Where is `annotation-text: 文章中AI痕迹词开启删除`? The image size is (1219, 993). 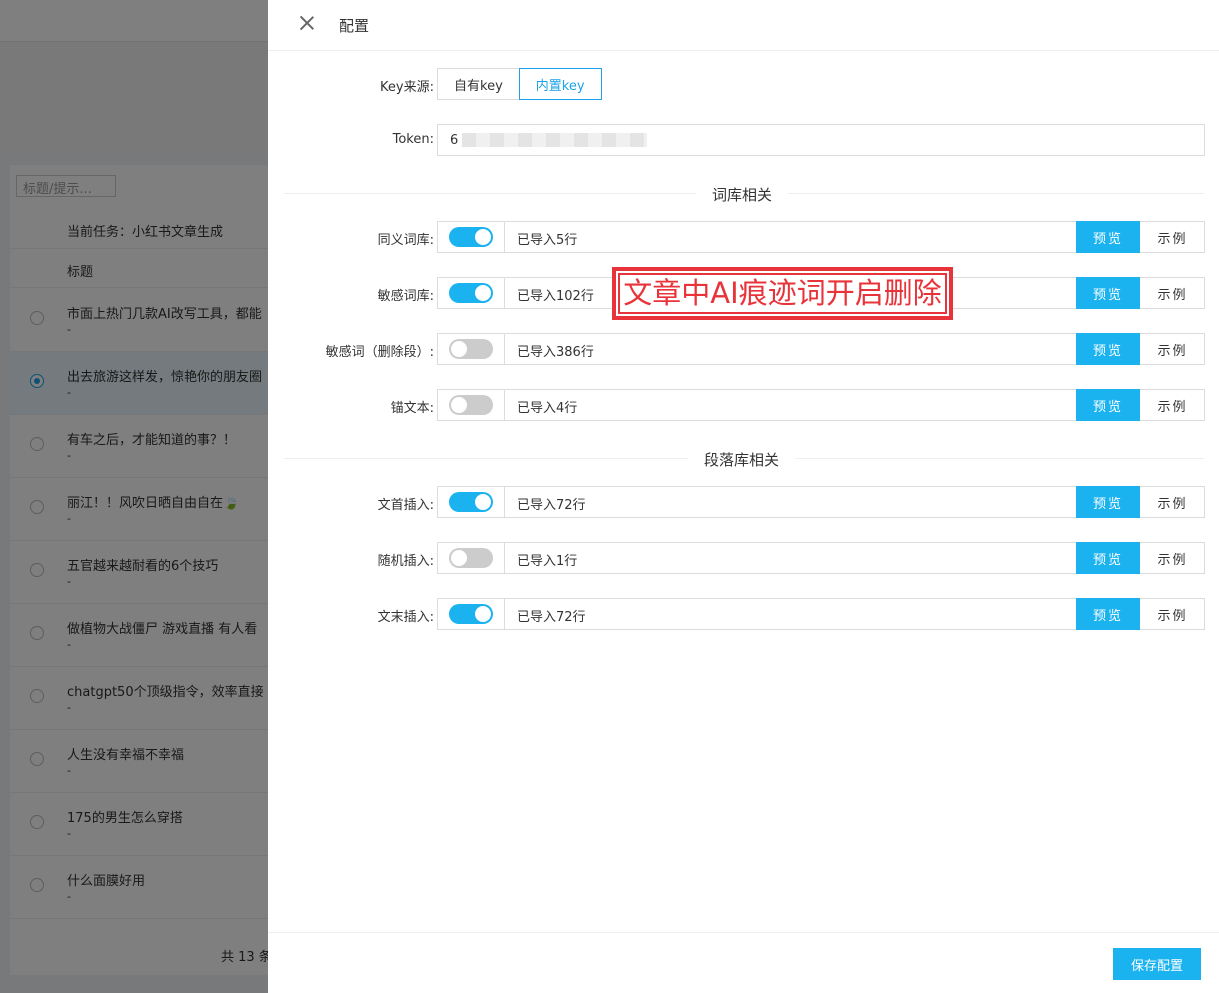
annotation-text: 文章中AI痕迹词开启删除 is located at coordinates (782, 293).